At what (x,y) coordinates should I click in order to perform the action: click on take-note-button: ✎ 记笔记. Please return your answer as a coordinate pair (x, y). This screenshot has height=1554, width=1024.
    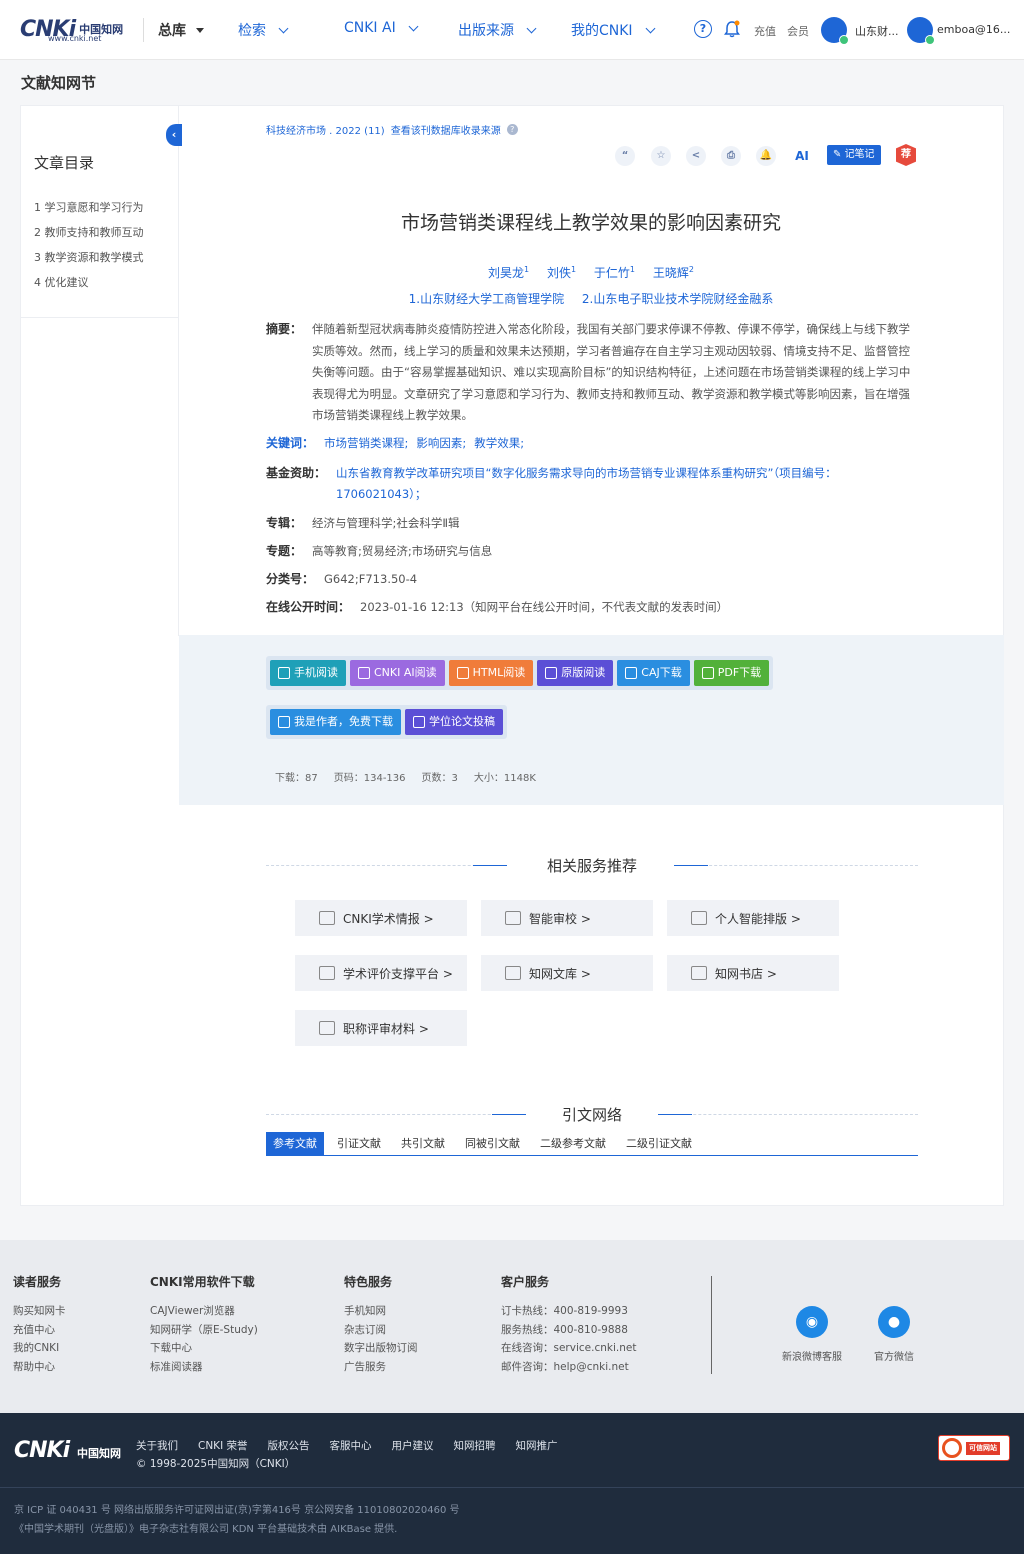
    Looking at the image, I should click on (854, 155).